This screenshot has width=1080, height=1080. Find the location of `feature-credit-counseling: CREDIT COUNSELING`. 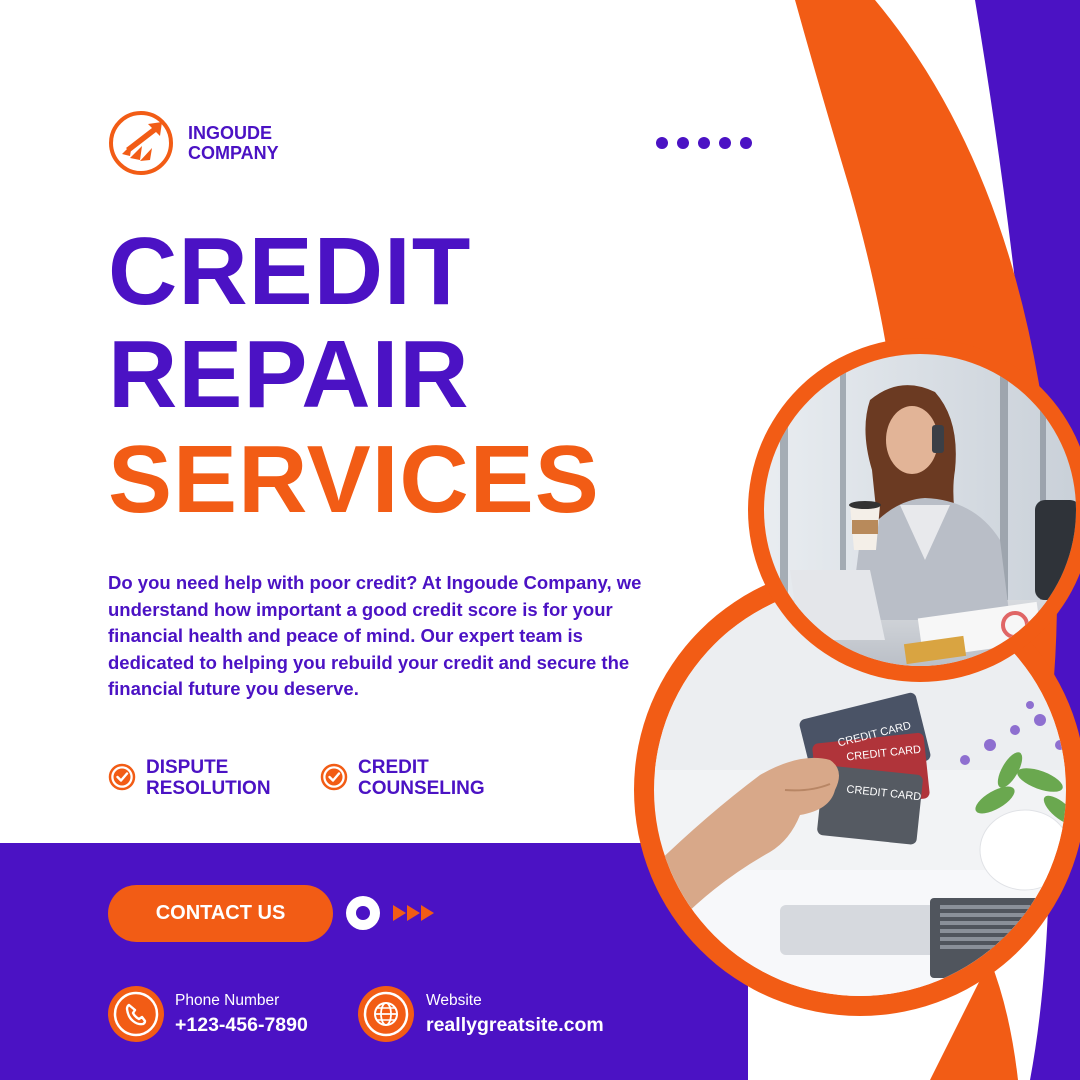

feature-credit-counseling: CREDIT COUNSELING is located at coordinates (402, 778).